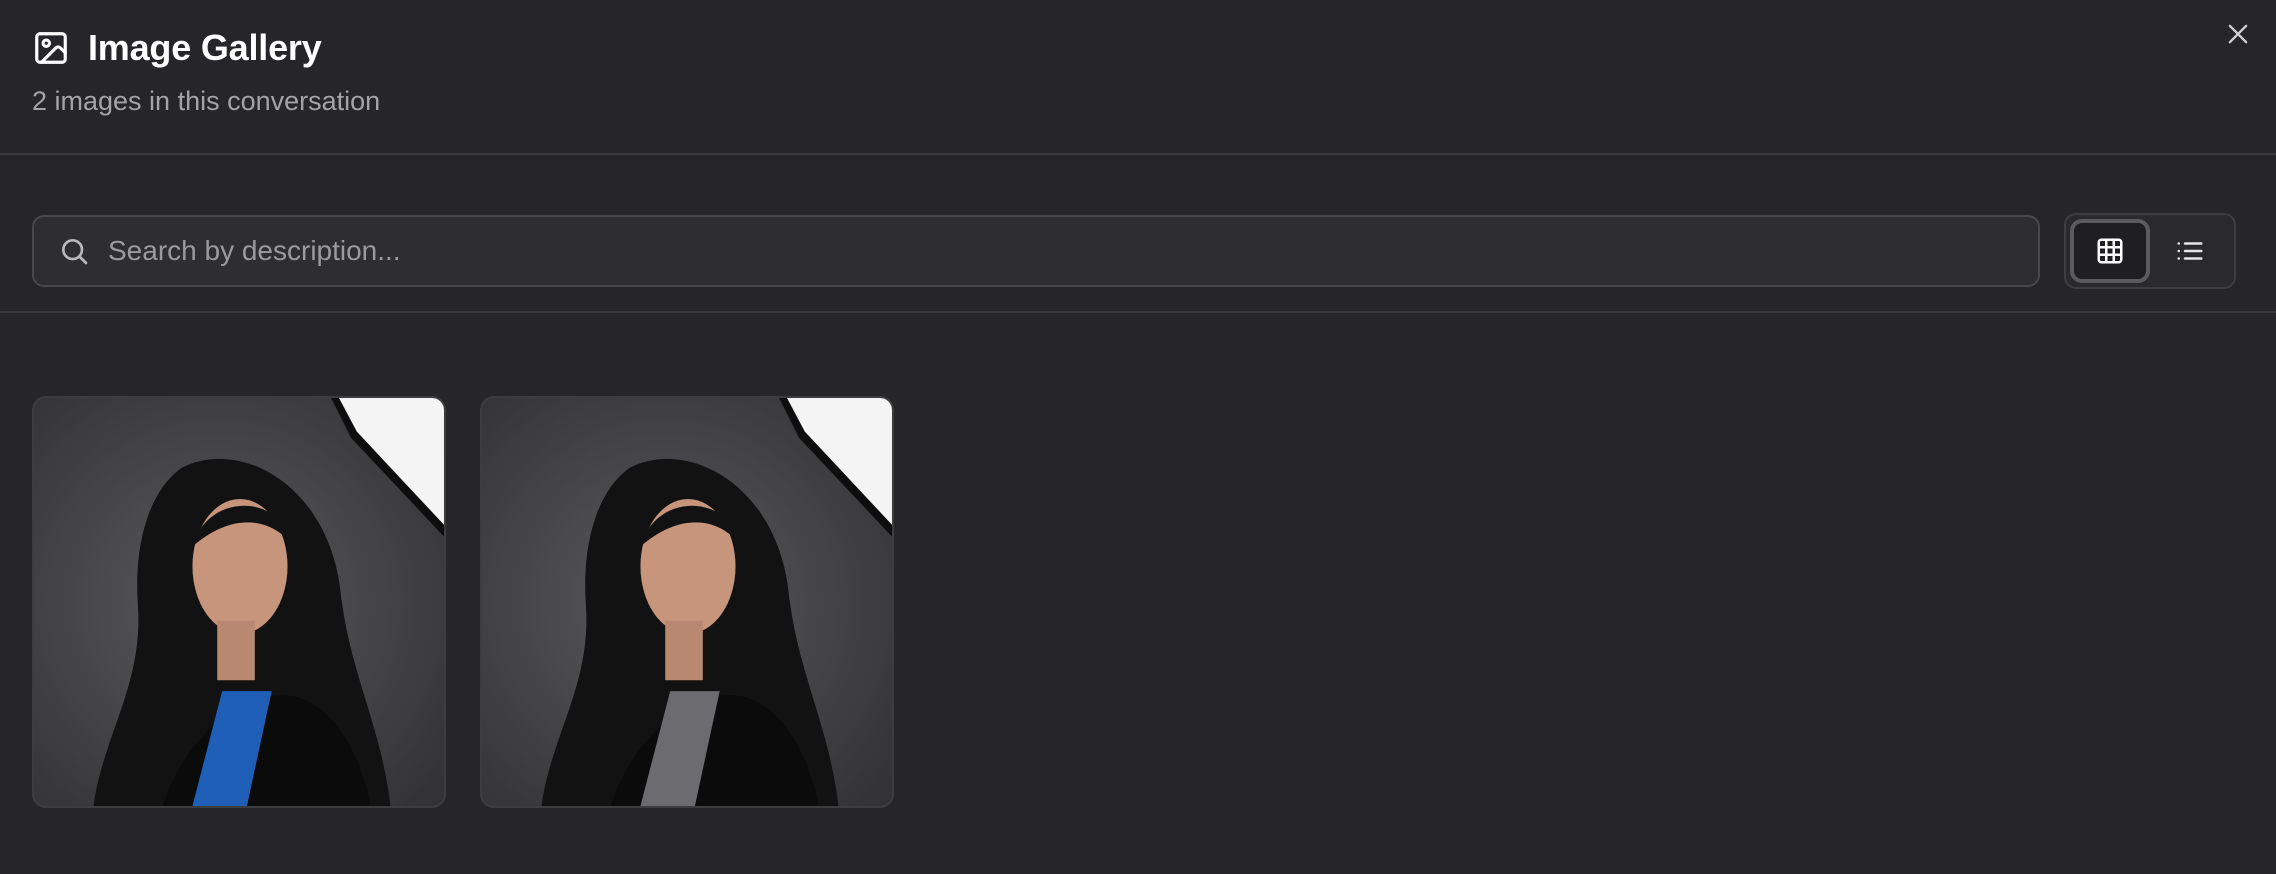  Describe the element at coordinates (1064, 251) in the screenshot. I see `search-input` at that location.